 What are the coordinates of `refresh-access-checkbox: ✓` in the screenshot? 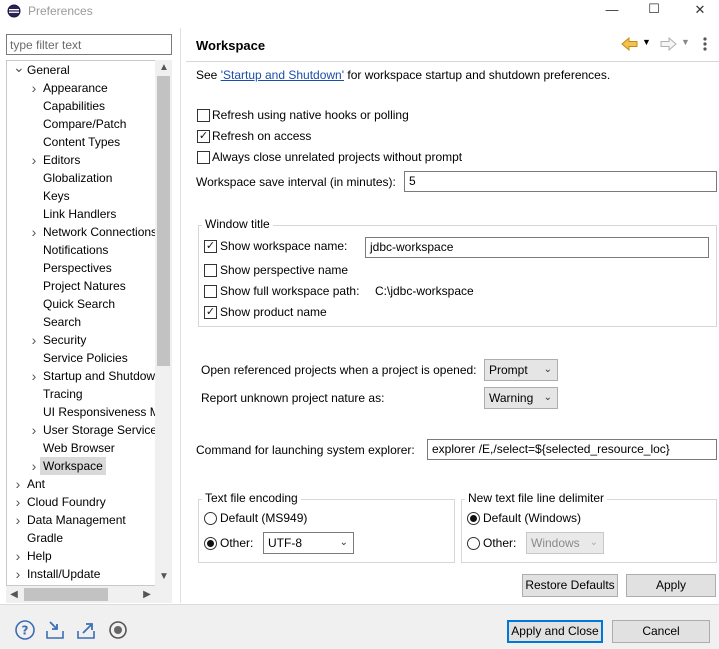 It's located at (203, 136).